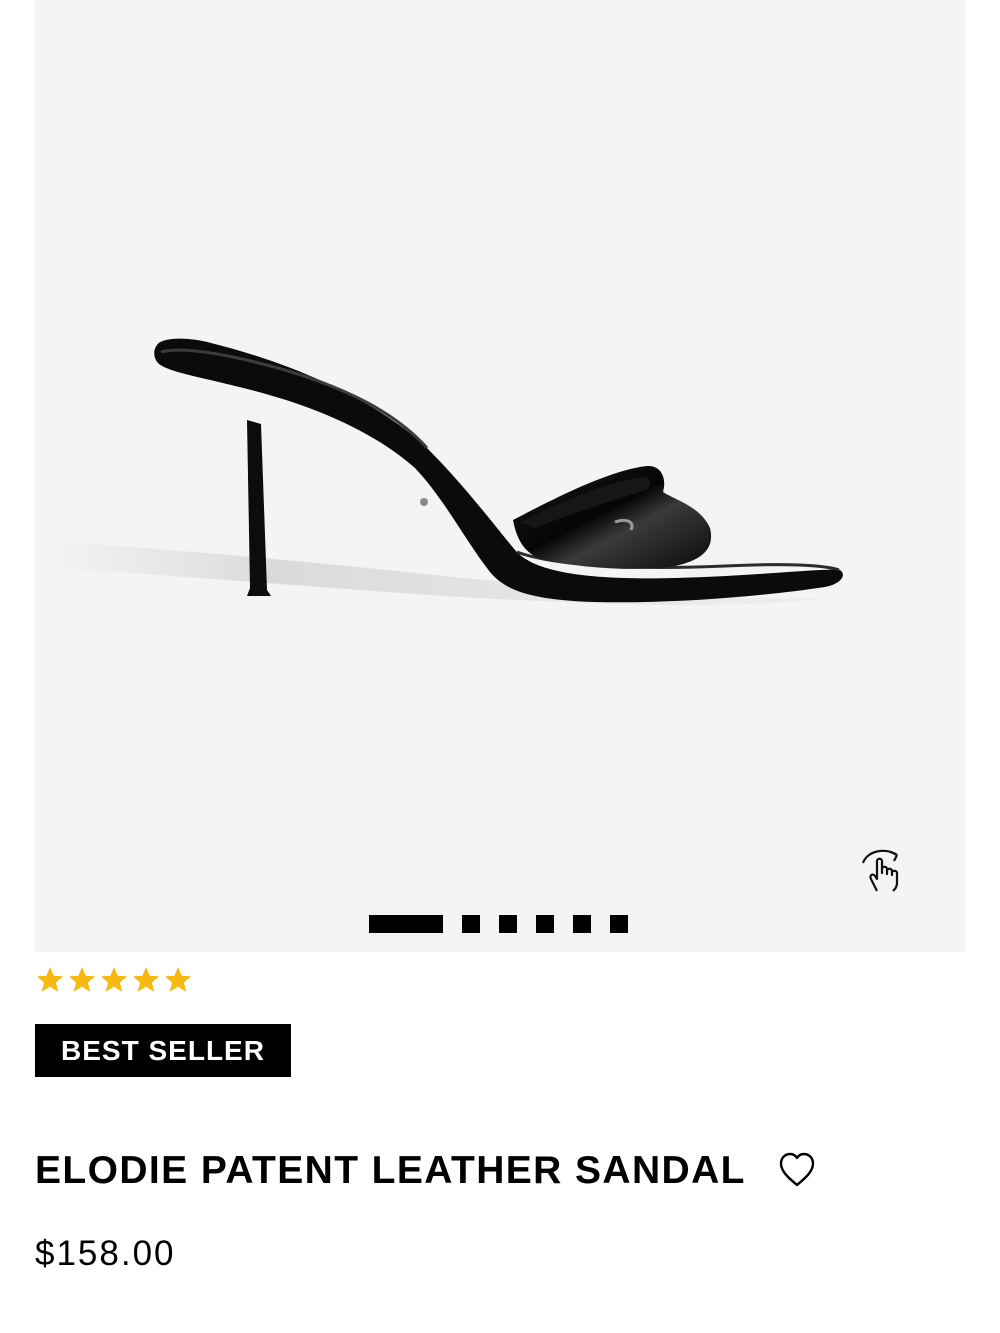  Describe the element at coordinates (797, 1170) in the screenshot. I see `heart-outline-icon` at that location.